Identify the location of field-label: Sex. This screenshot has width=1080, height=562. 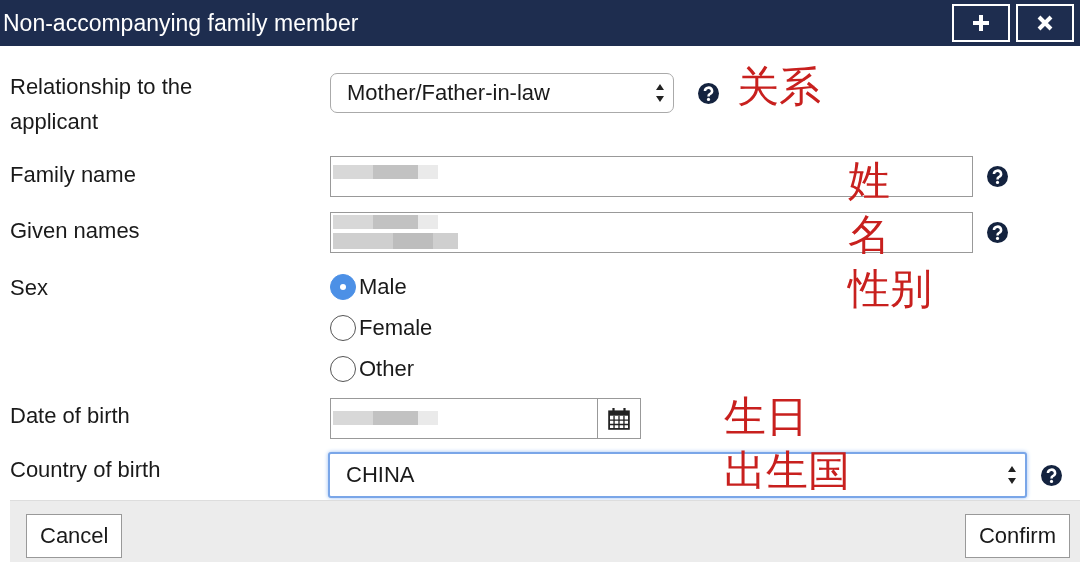
(29, 288).